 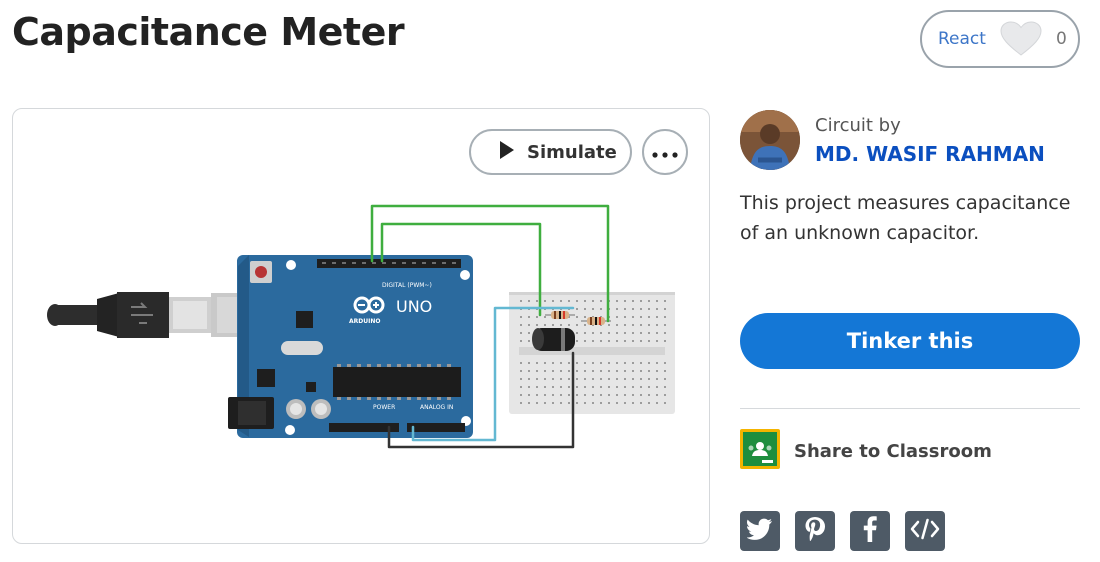 I want to click on author-avatar, so click(x=770, y=140).